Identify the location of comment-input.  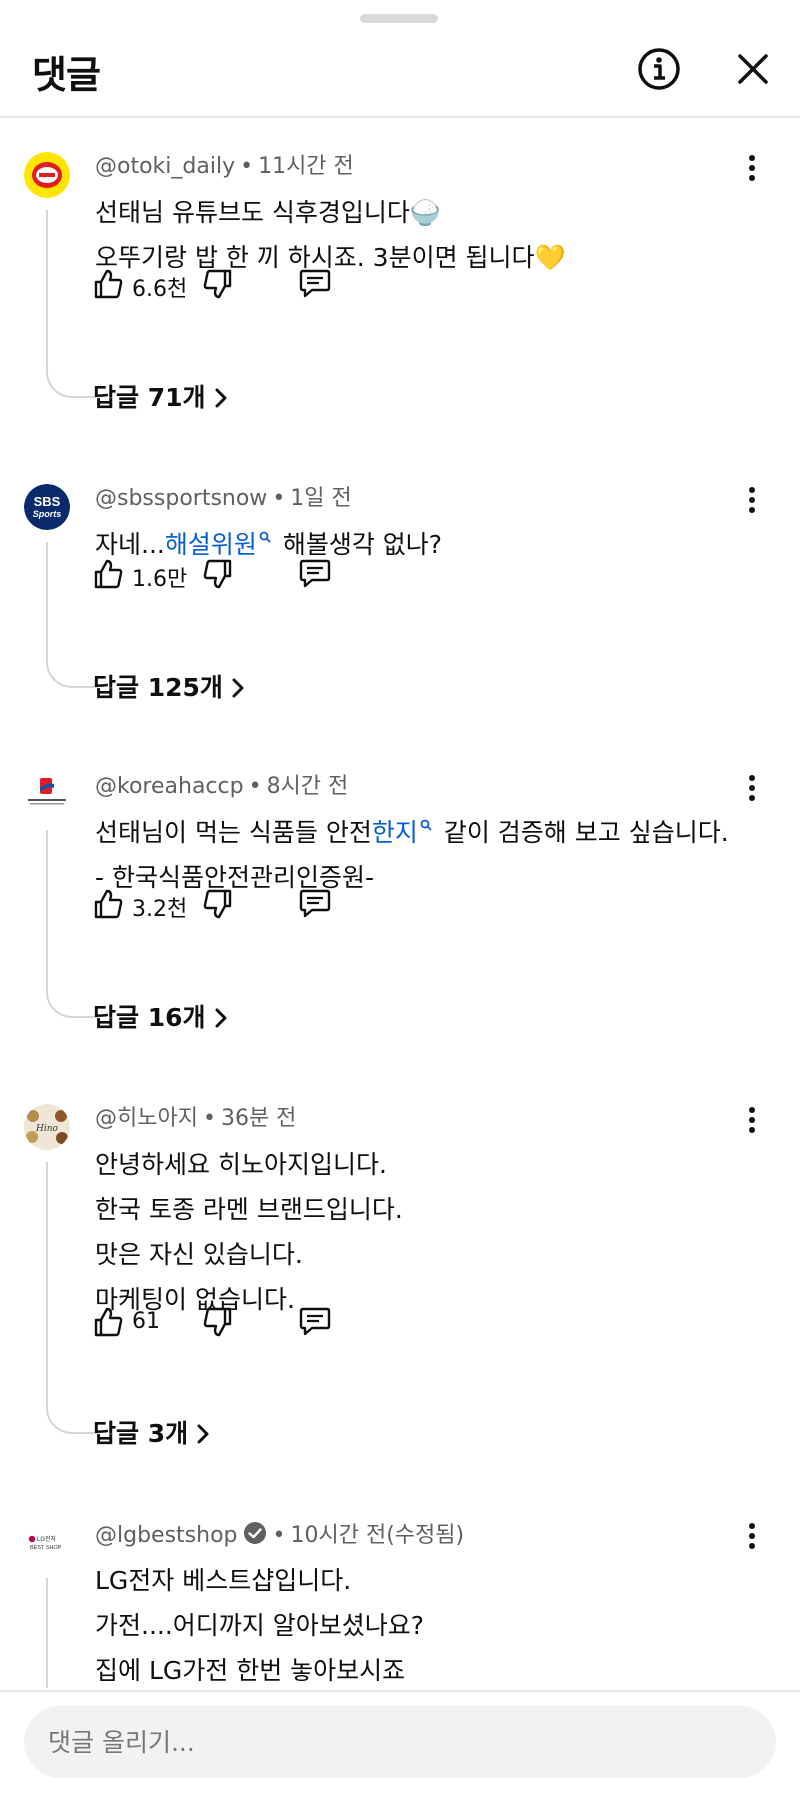
(400, 1742).